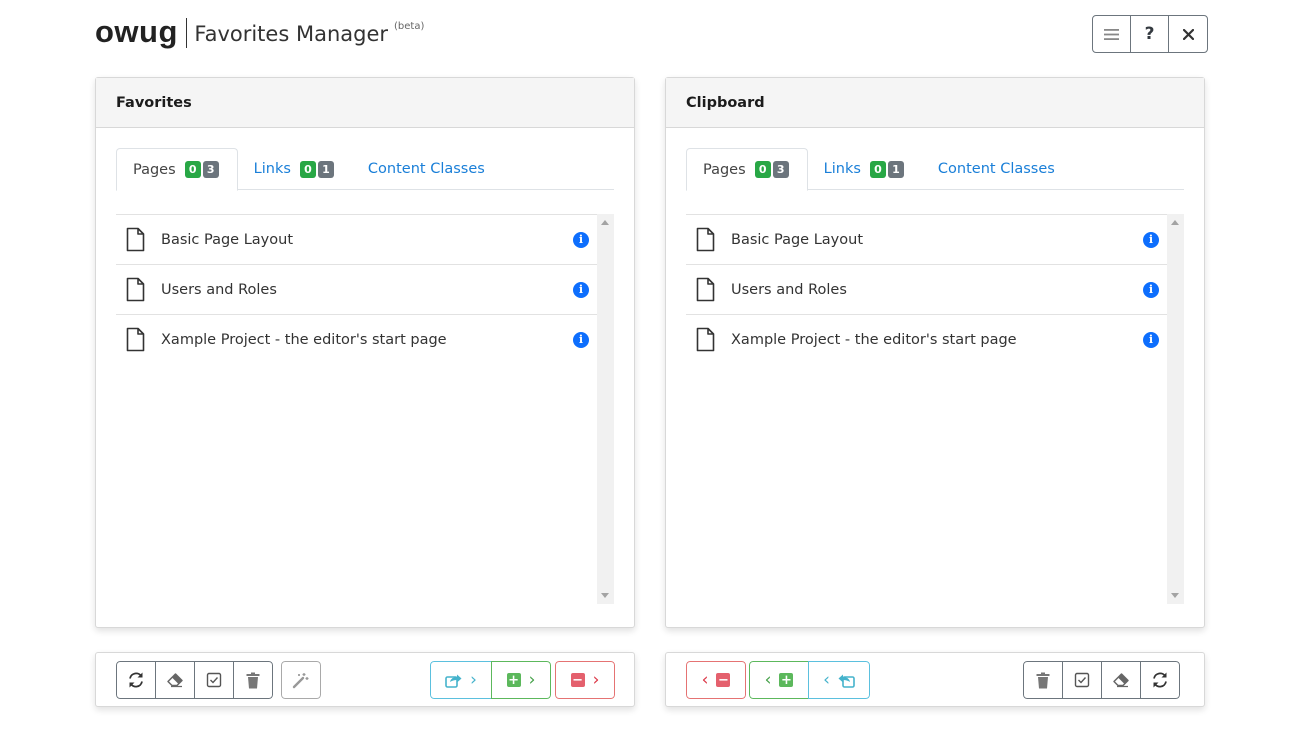 The height and width of the screenshot is (745, 1300). I want to click on magic-button, so click(301, 680).